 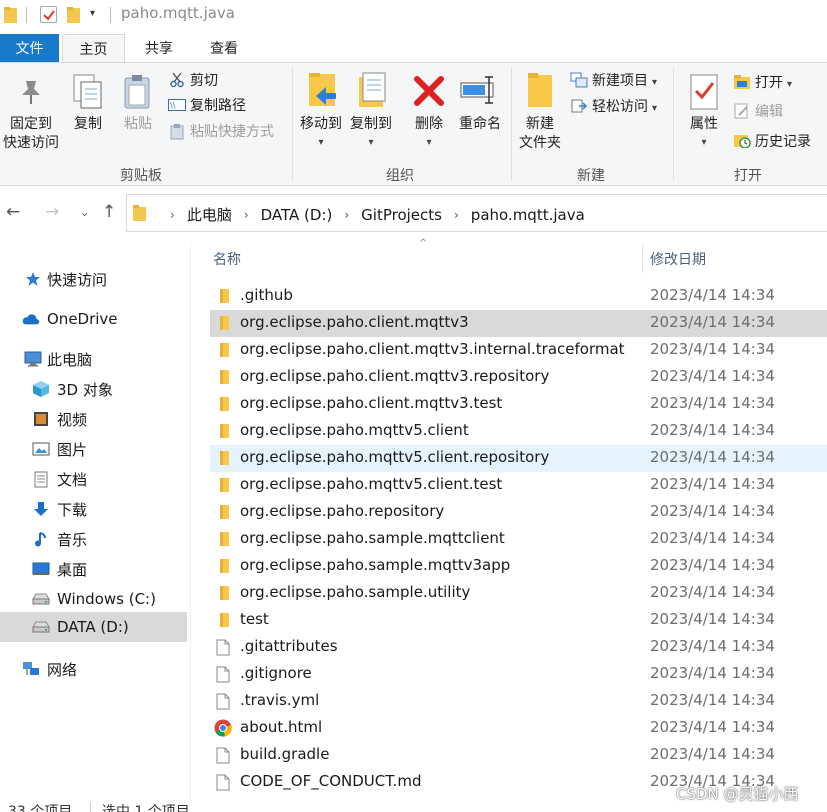 What do you see at coordinates (95, 509) in the screenshot?
I see `nav-item: 下载` at bounding box center [95, 509].